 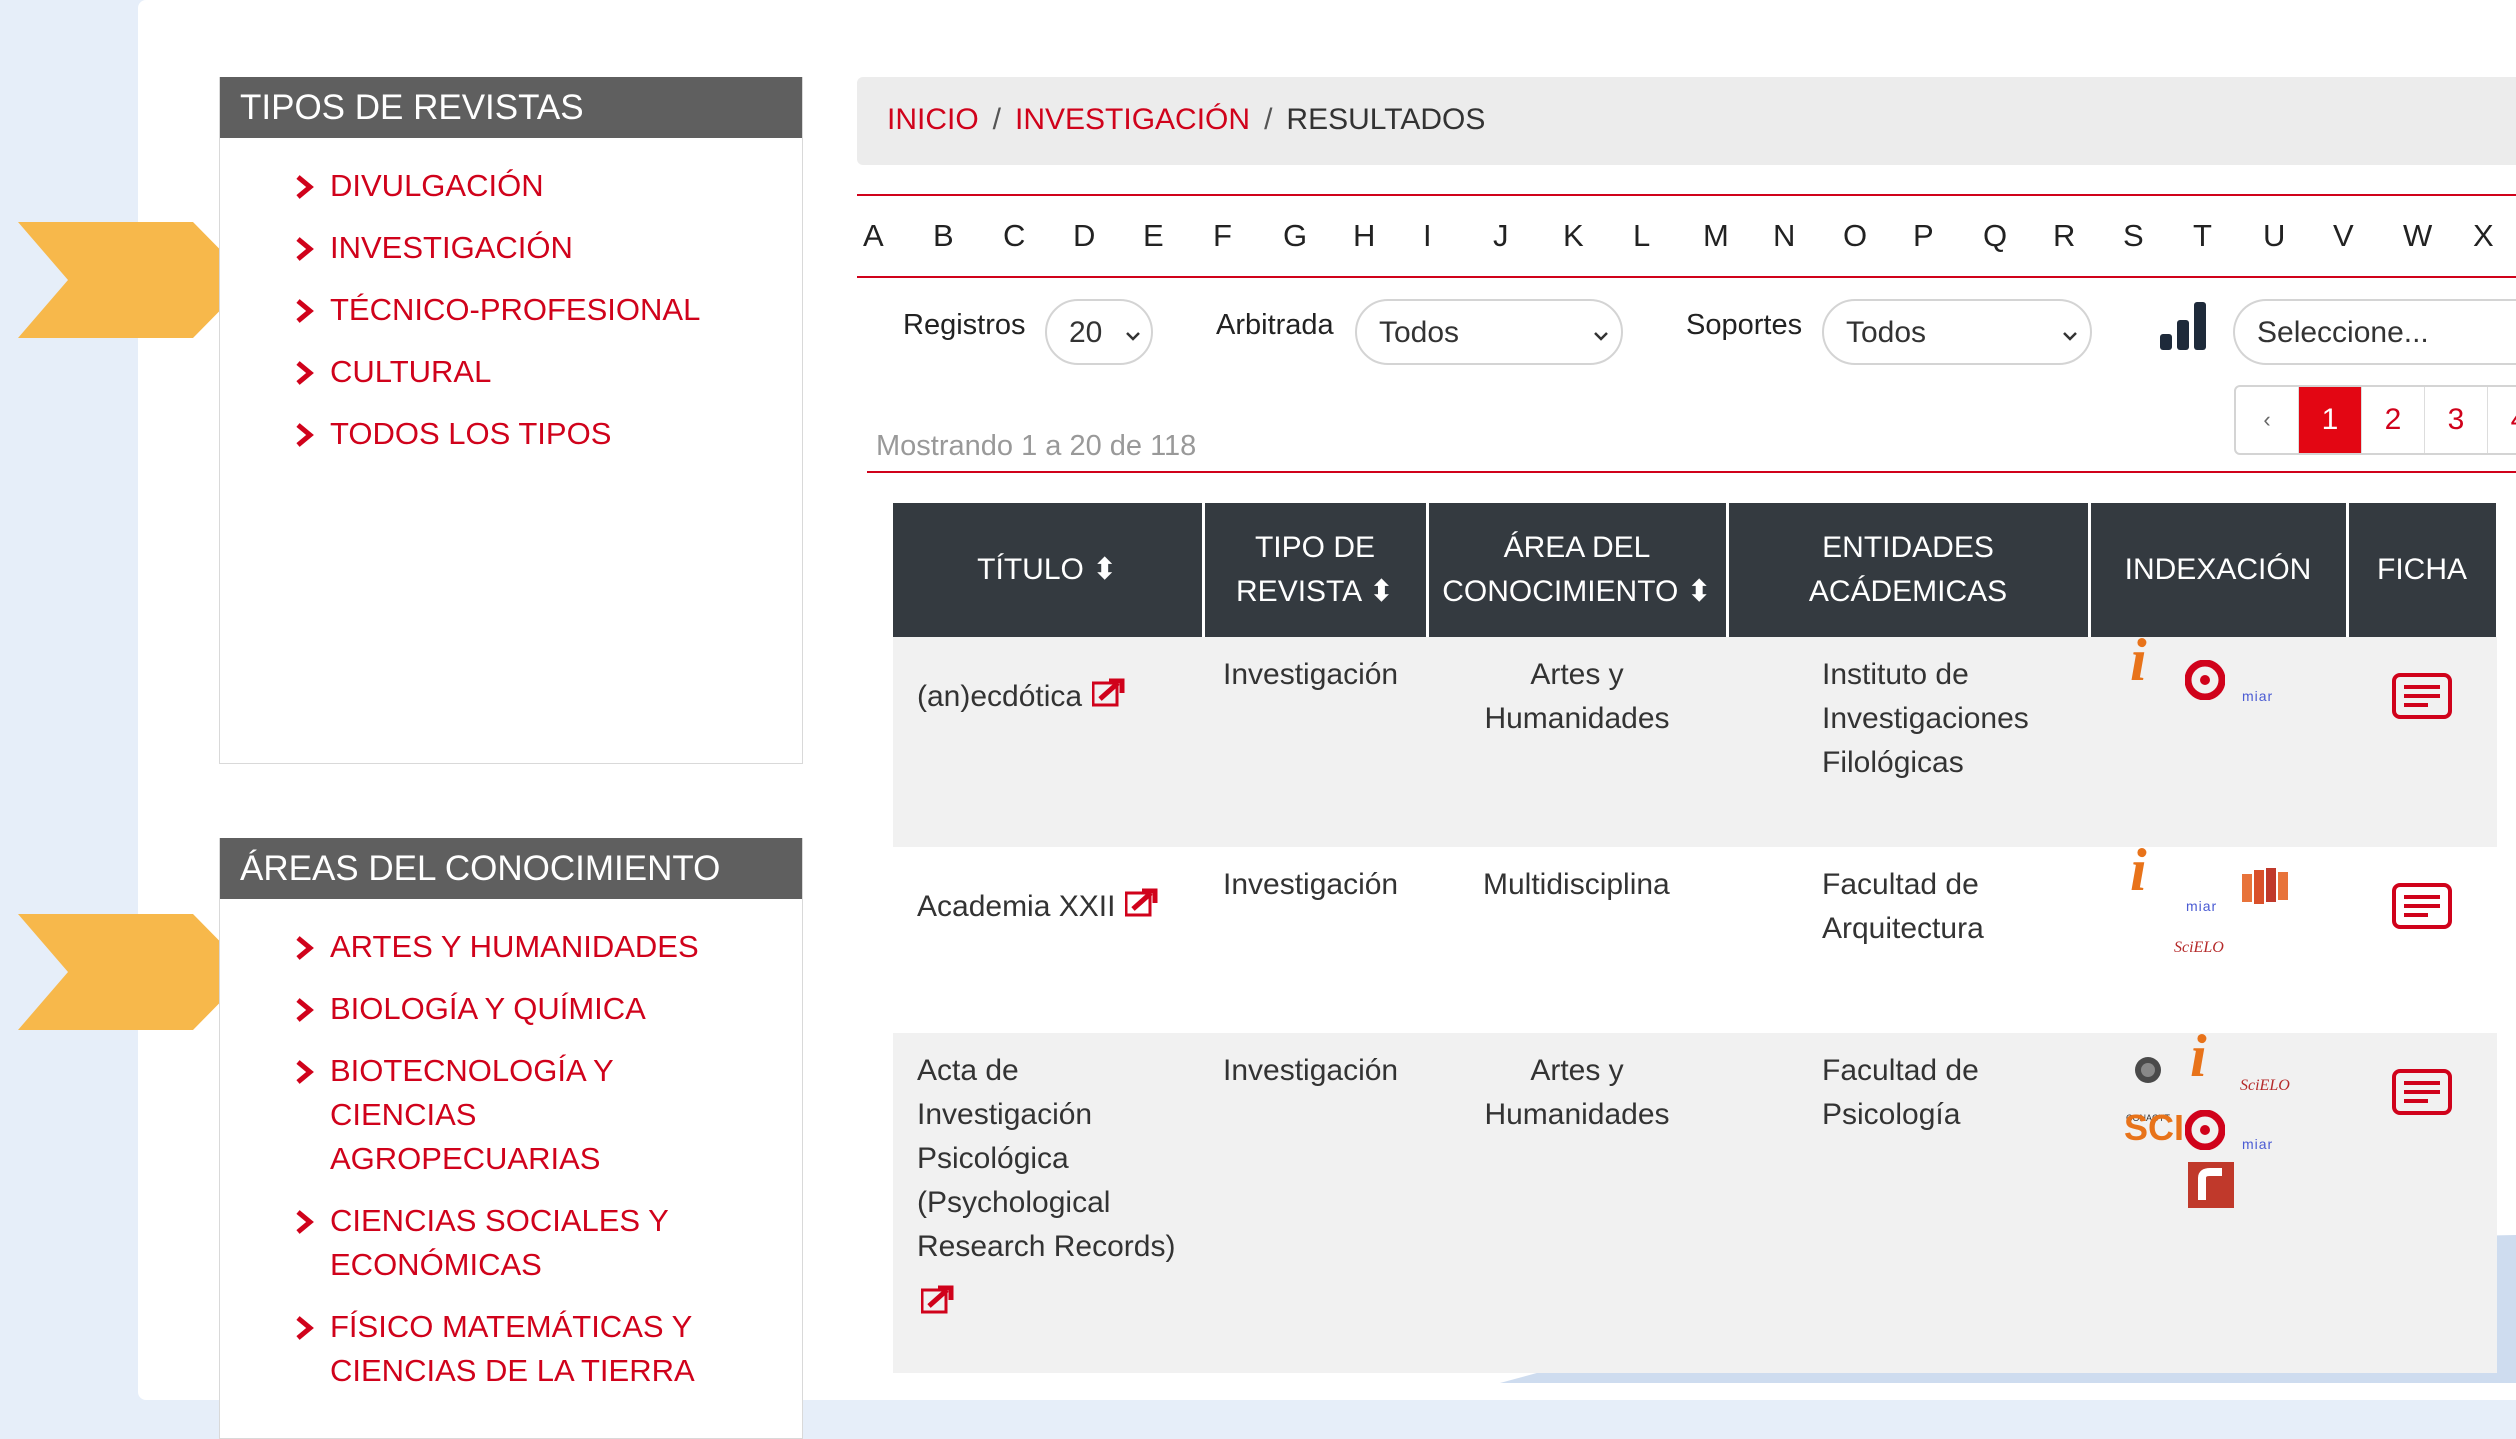 I want to click on alphabet-letter-l: L, so click(x=1641, y=236).